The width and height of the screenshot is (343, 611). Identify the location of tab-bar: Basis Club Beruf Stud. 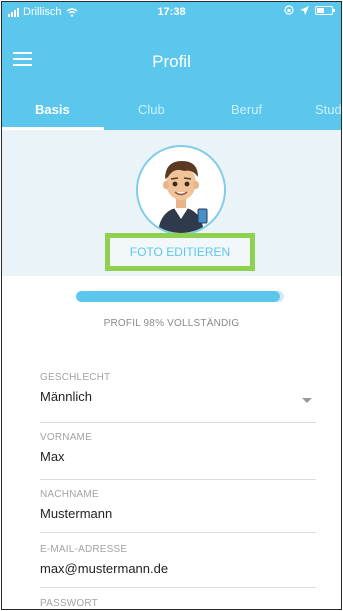
(171, 110).